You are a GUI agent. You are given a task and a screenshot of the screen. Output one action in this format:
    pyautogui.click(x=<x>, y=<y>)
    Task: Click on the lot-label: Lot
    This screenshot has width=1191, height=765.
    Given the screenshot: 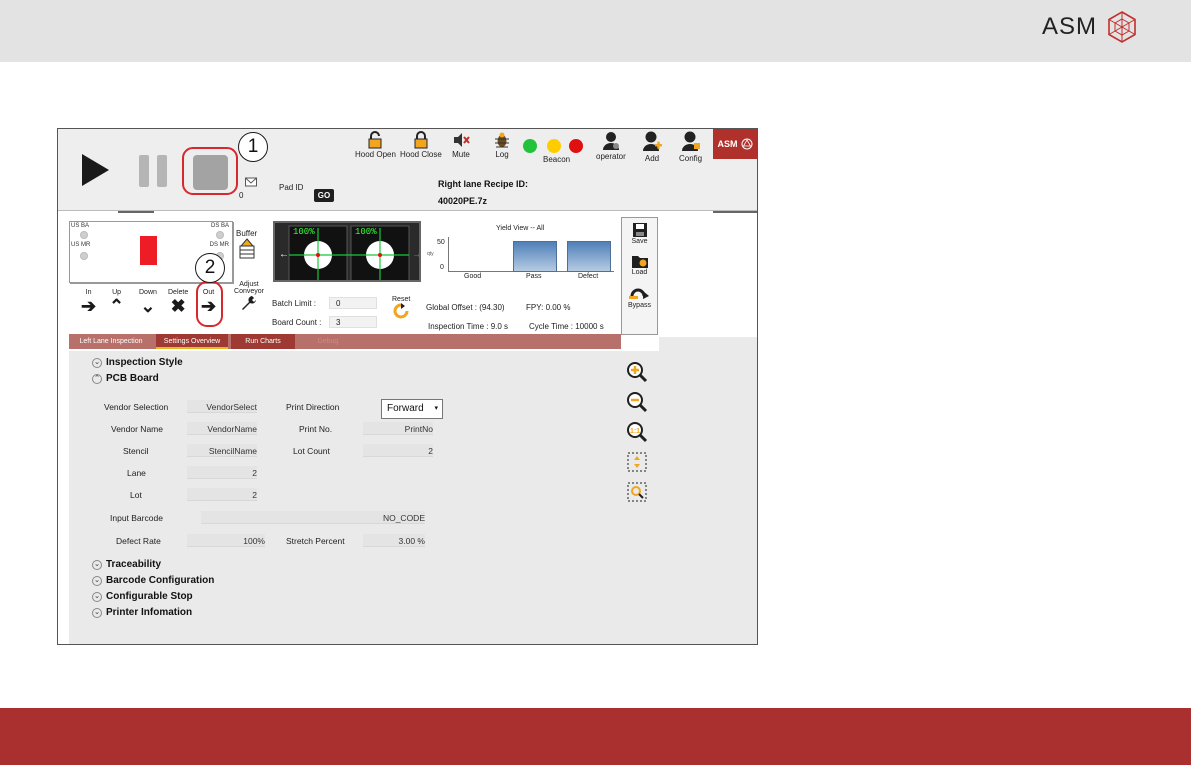 What is the action you would take?
    pyautogui.click(x=136, y=495)
    